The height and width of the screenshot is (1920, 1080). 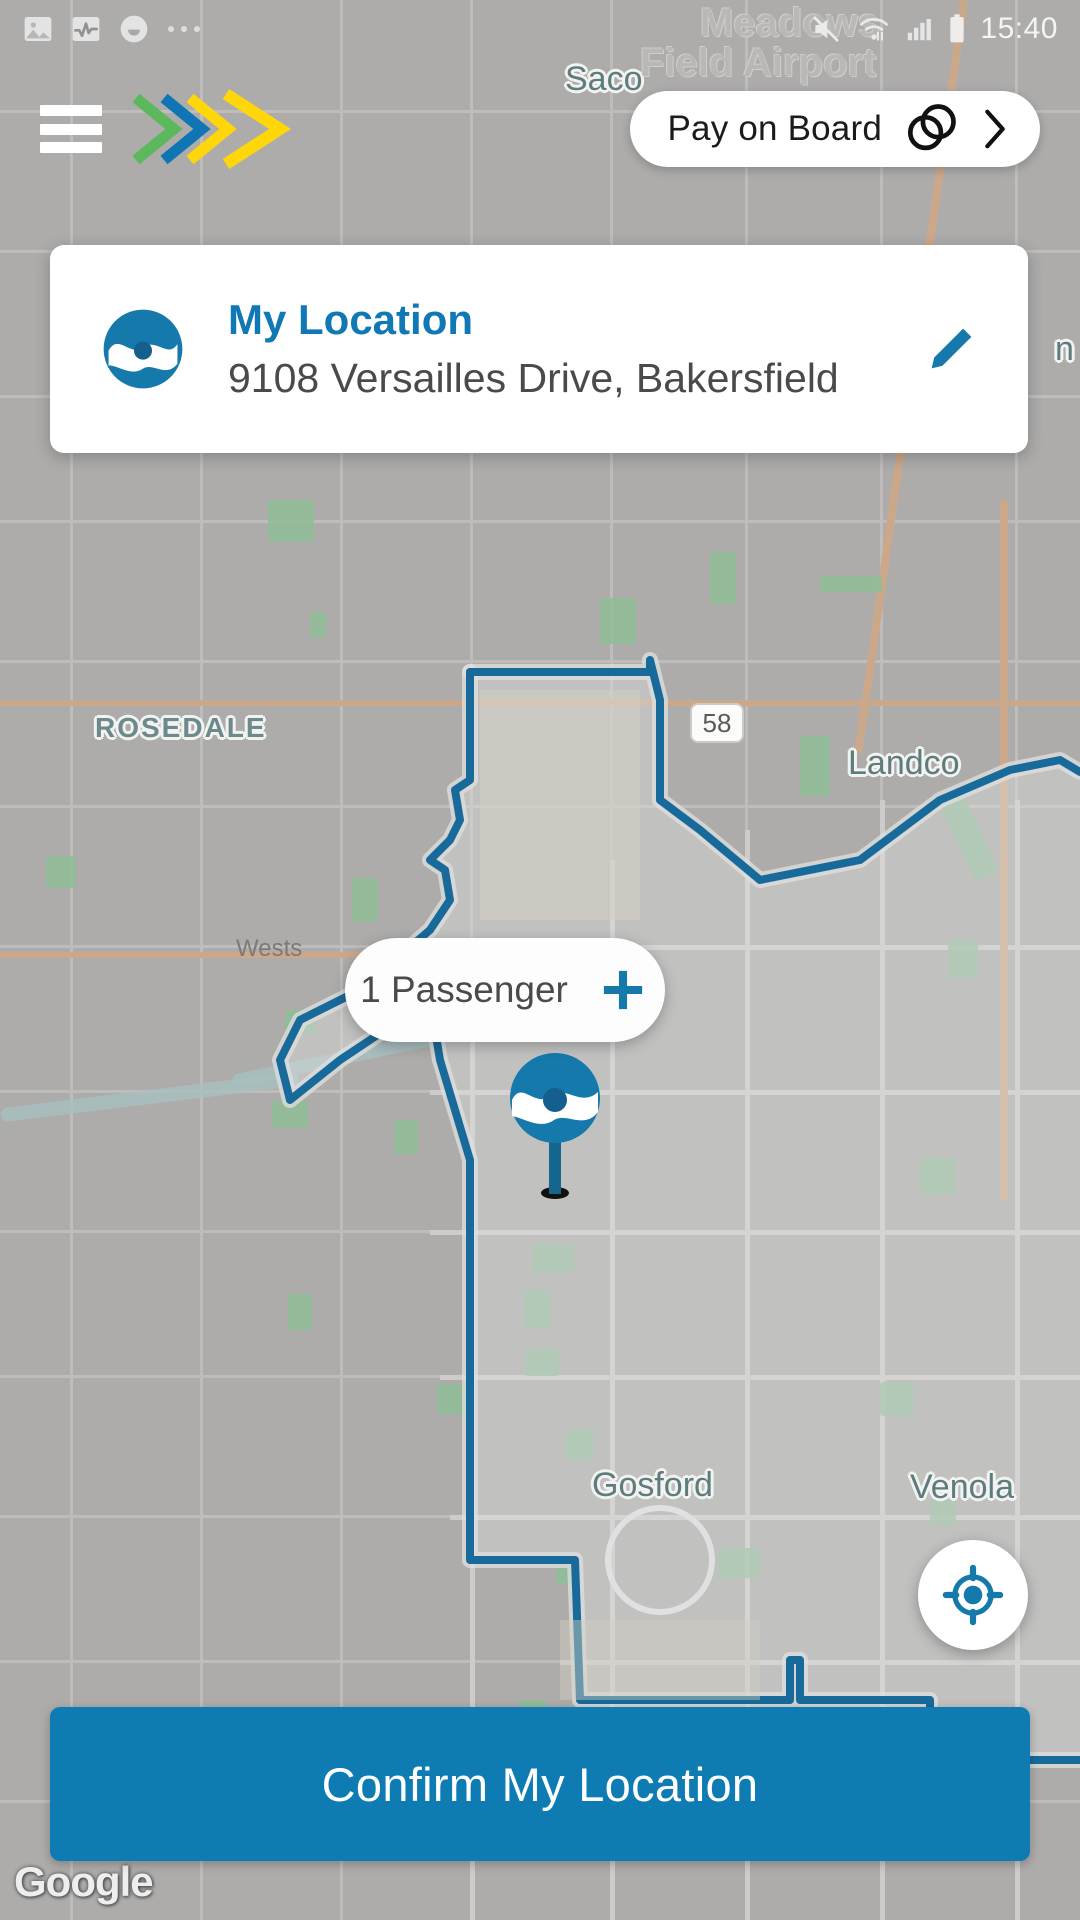 What do you see at coordinates (220, 129) in the screenshot?
I see `chevron-brand-logo` at bounding box center [220, 129].